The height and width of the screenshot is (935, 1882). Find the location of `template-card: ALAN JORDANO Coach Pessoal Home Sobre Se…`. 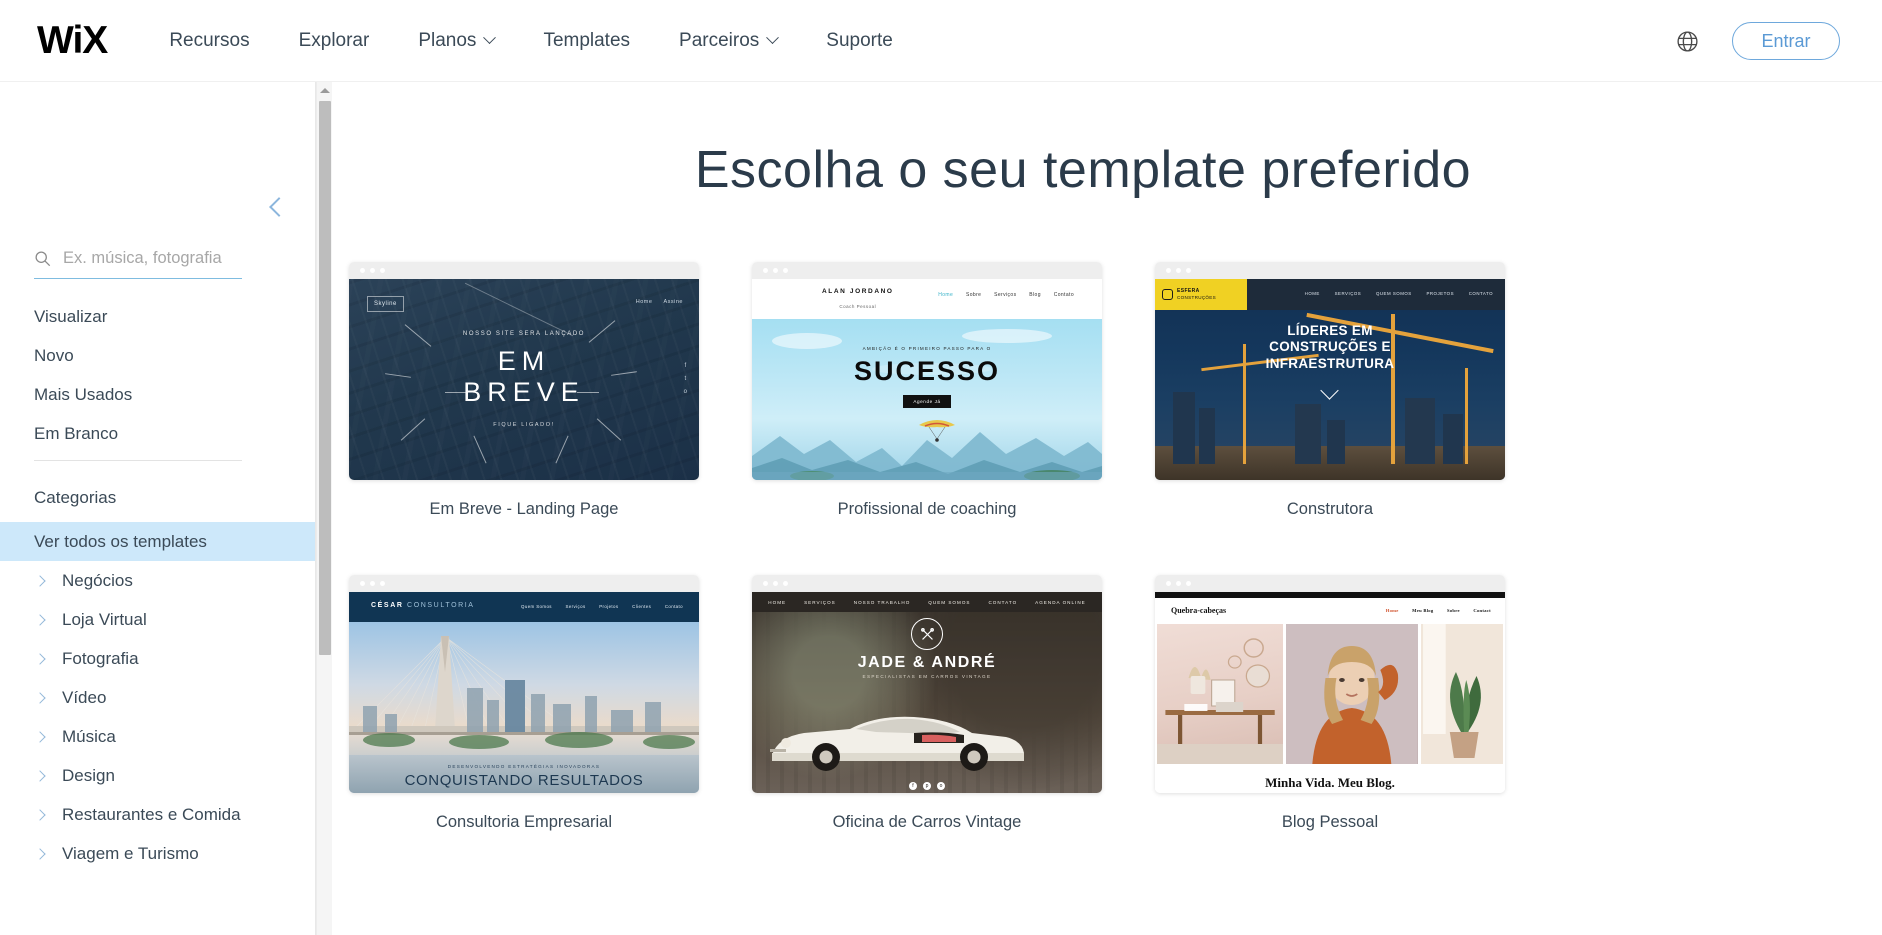

template-card: ALAN JORDANO Coach Pessoal Home Sobre Se… is located at coordinates (927, 390).